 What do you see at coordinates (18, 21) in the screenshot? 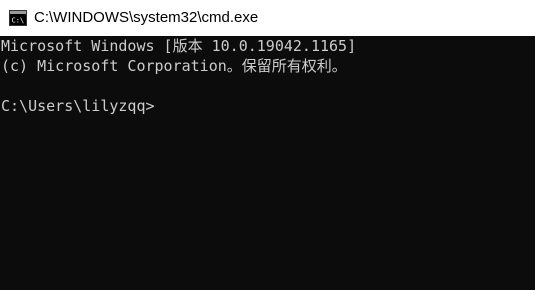
I see `svg-text: C:\` at bounding box center [18, 21].